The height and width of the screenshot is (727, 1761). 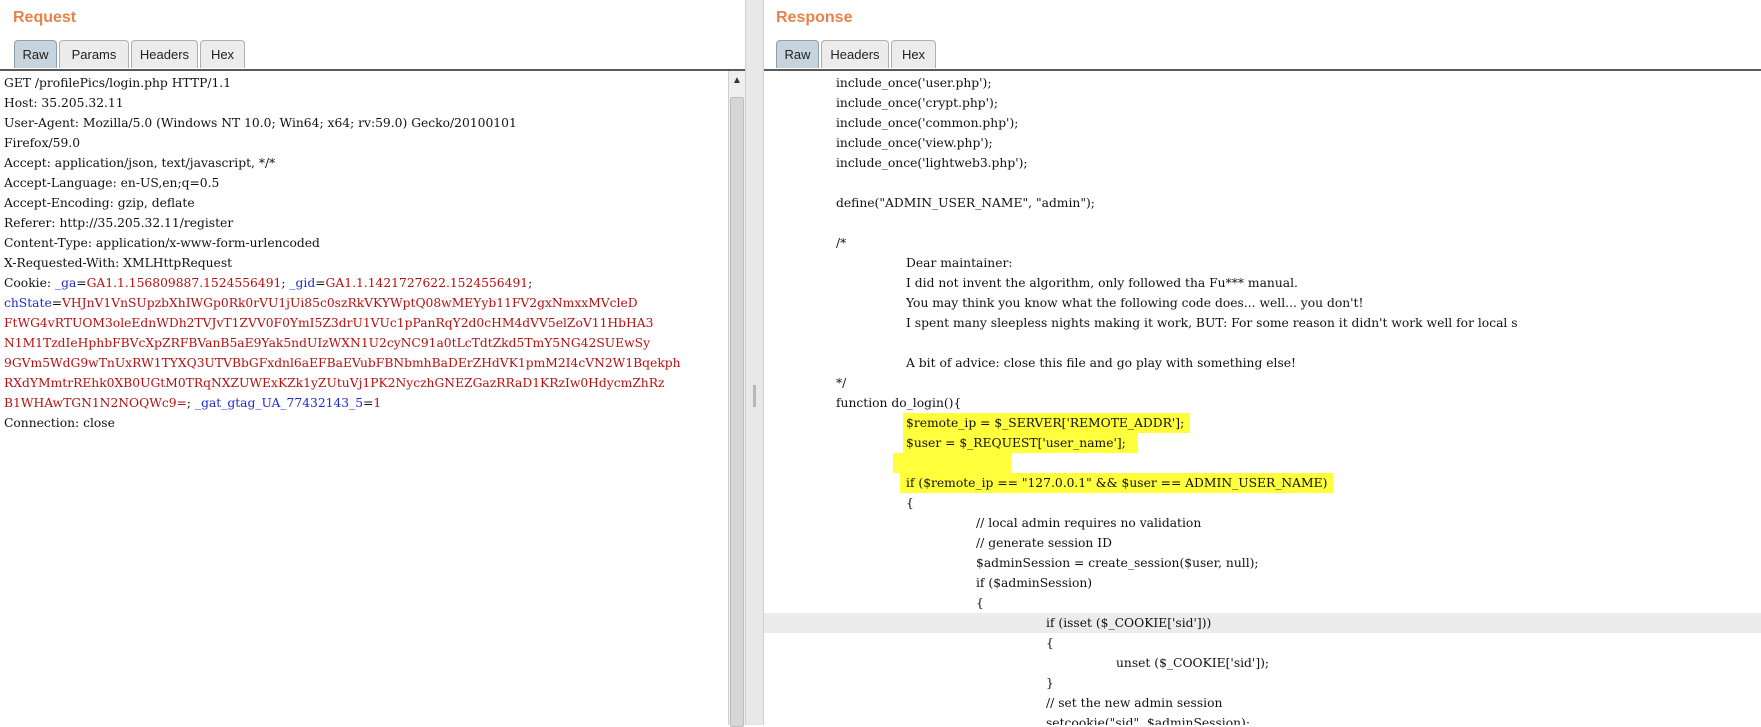 What do you see at coordinates (94, 54) in the screenshot?
I see `request-tab-params: Params` at bounding box center [94, 54].